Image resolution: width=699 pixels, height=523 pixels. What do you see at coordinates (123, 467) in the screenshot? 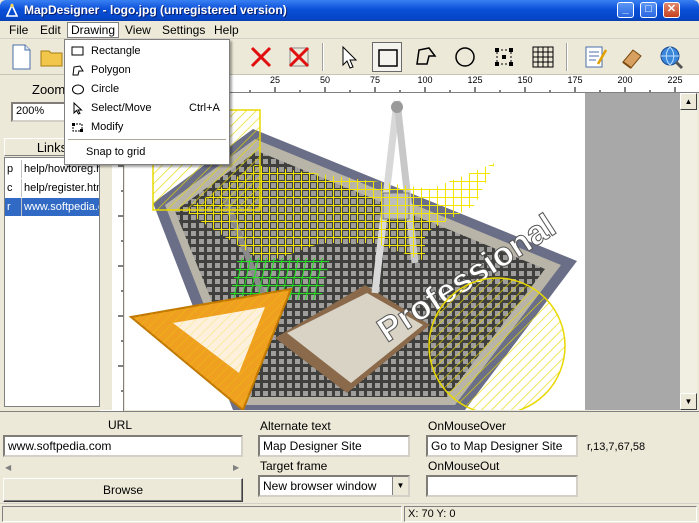
I see `url-horizontal-scrollbar: ◀ ▶` at bounding box center [123, 467].